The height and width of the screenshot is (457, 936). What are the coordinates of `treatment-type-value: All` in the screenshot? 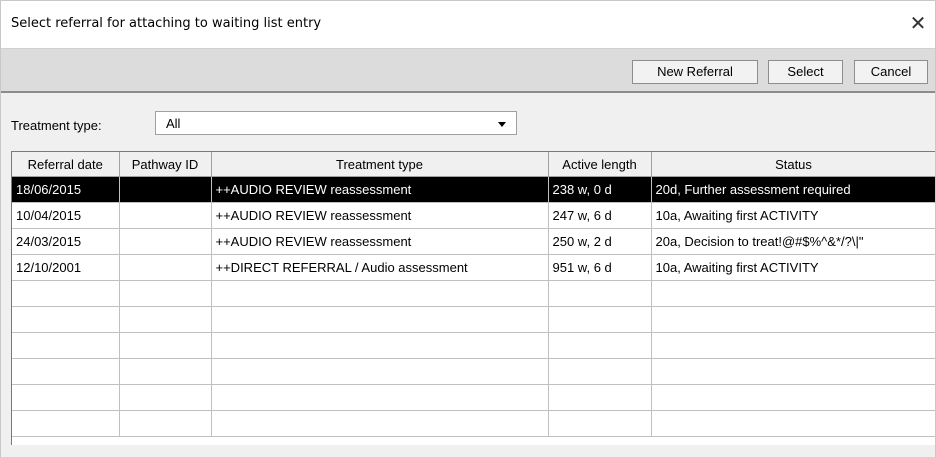 It's located at (173, 123).